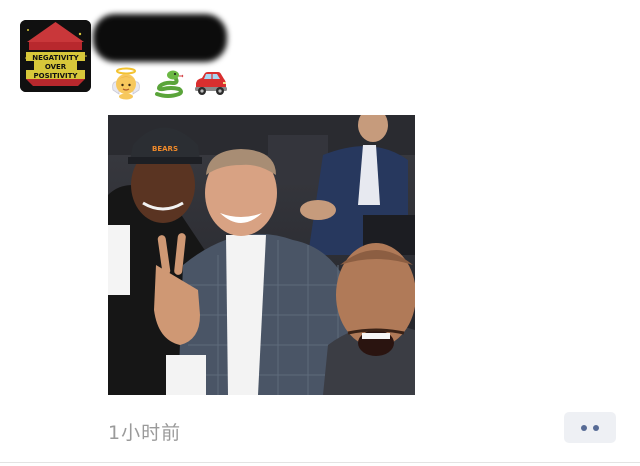 The width and height of the screenshot is (640, 466). I want to click on more-actions-button, so click(590, 427).